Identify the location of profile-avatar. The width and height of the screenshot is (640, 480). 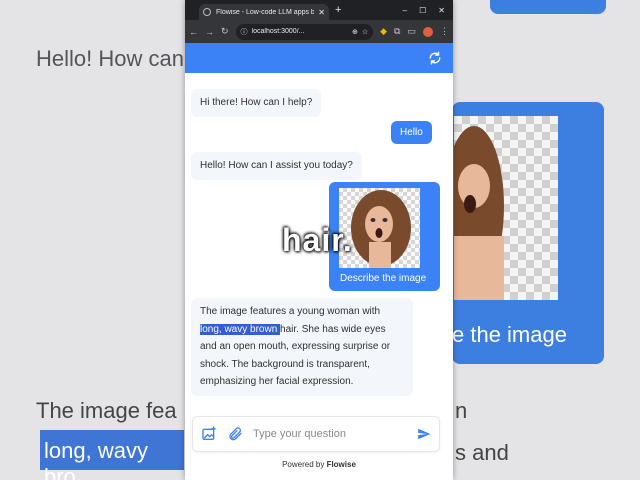
(428, 31).